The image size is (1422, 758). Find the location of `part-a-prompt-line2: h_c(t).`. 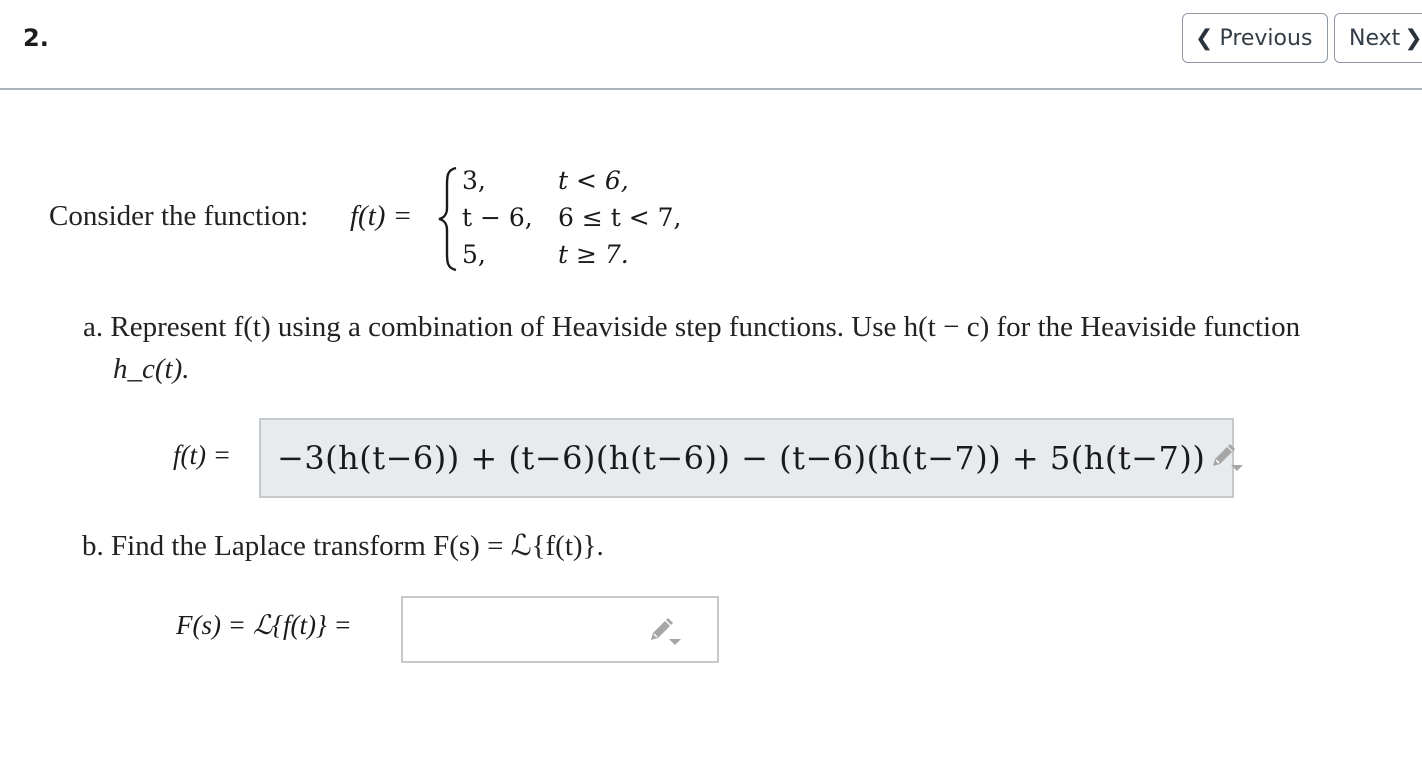

part-a-prompt-line2: h_c(t). is located at coordinates (151, 369).